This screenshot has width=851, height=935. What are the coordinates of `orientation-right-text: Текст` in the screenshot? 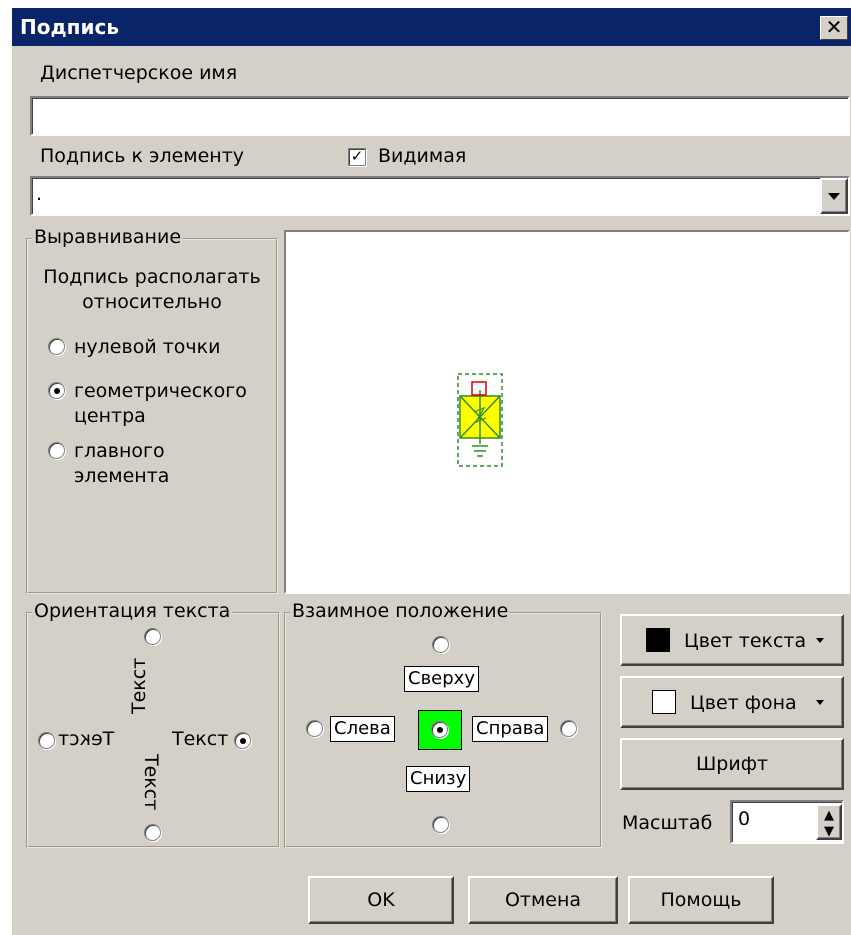 It's located at (200, 739).